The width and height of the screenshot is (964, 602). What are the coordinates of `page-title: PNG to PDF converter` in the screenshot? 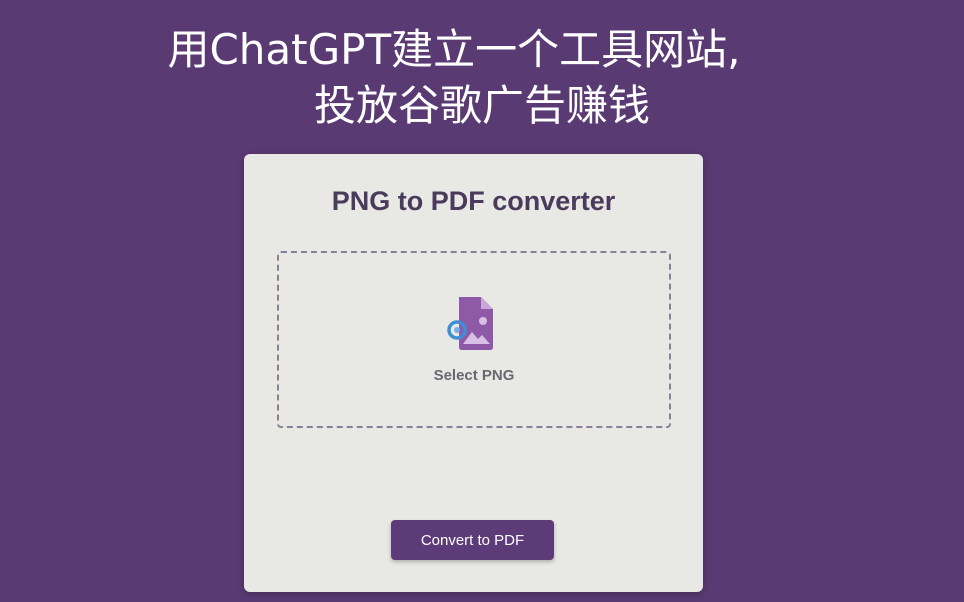 It's located at (473, 201).